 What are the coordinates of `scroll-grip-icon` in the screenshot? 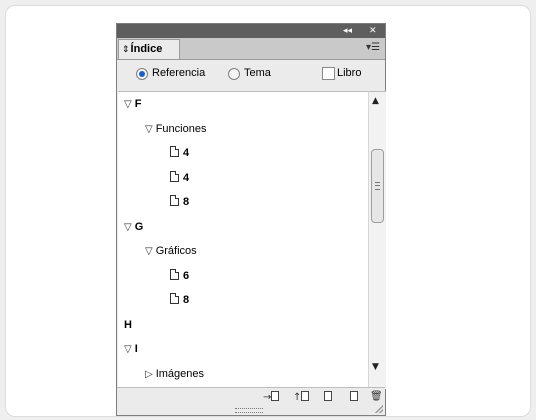 It's located at (377, 186).